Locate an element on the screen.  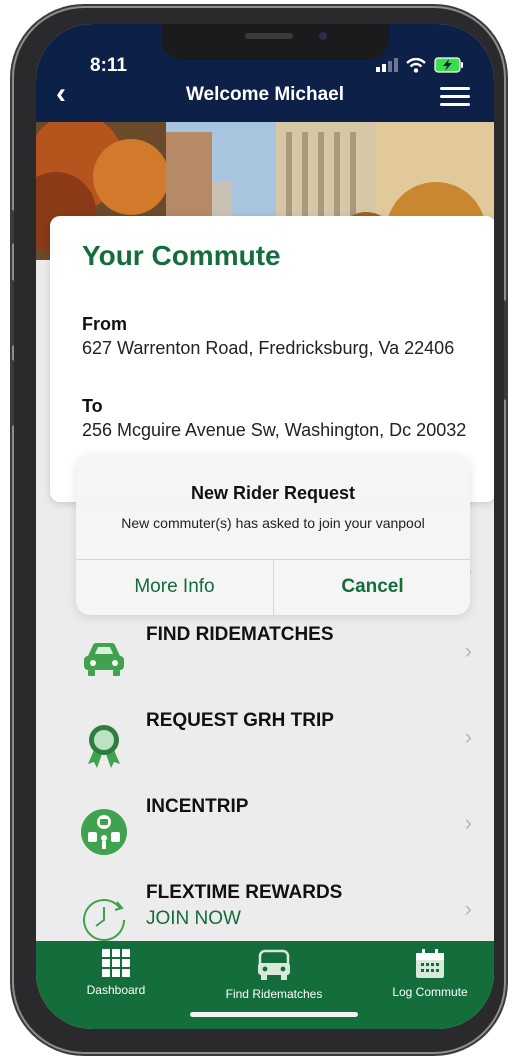
transit-modes-icon is located at coordinates (104, 832).